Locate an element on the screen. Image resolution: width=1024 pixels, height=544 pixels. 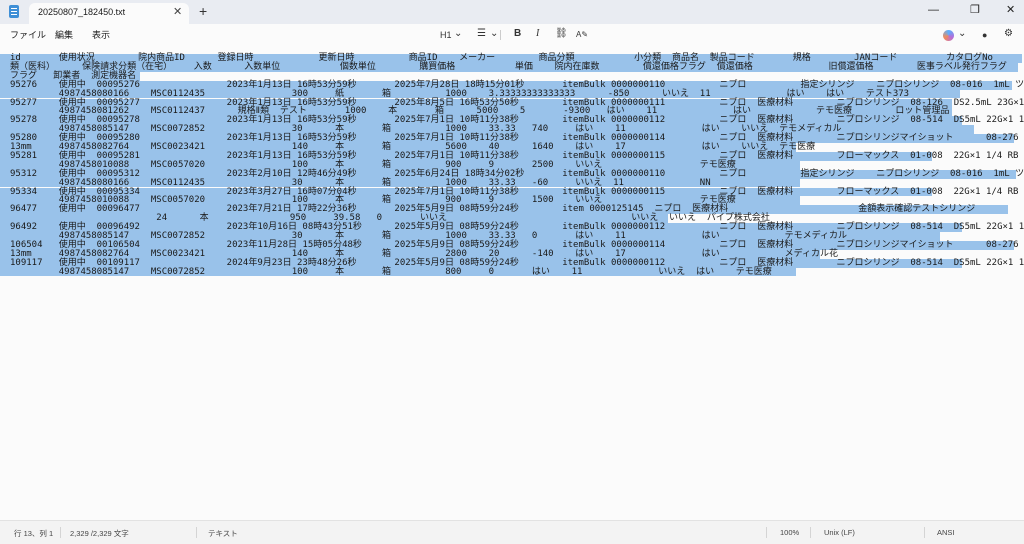
line-ending: Unix (LF) is located at coordinates (839, 532).